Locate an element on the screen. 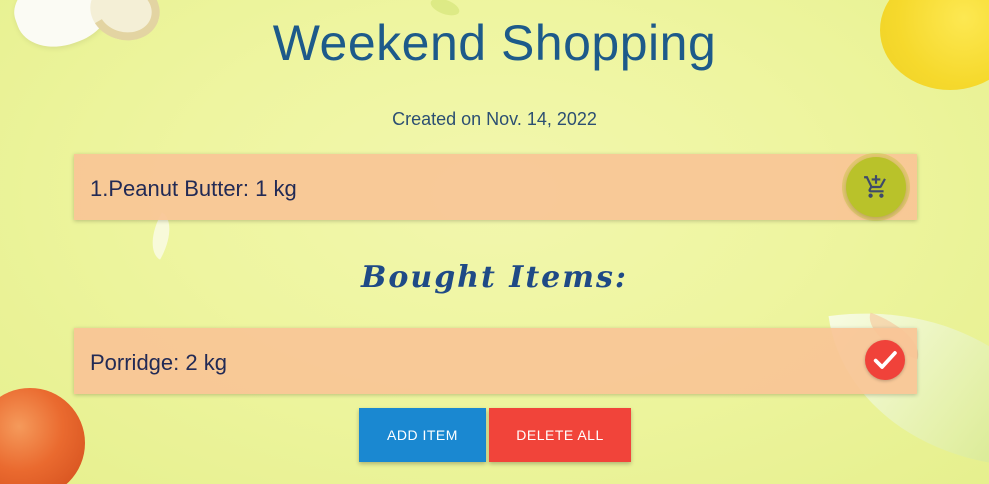  bought-check-button is located at coordinates (885, 360).